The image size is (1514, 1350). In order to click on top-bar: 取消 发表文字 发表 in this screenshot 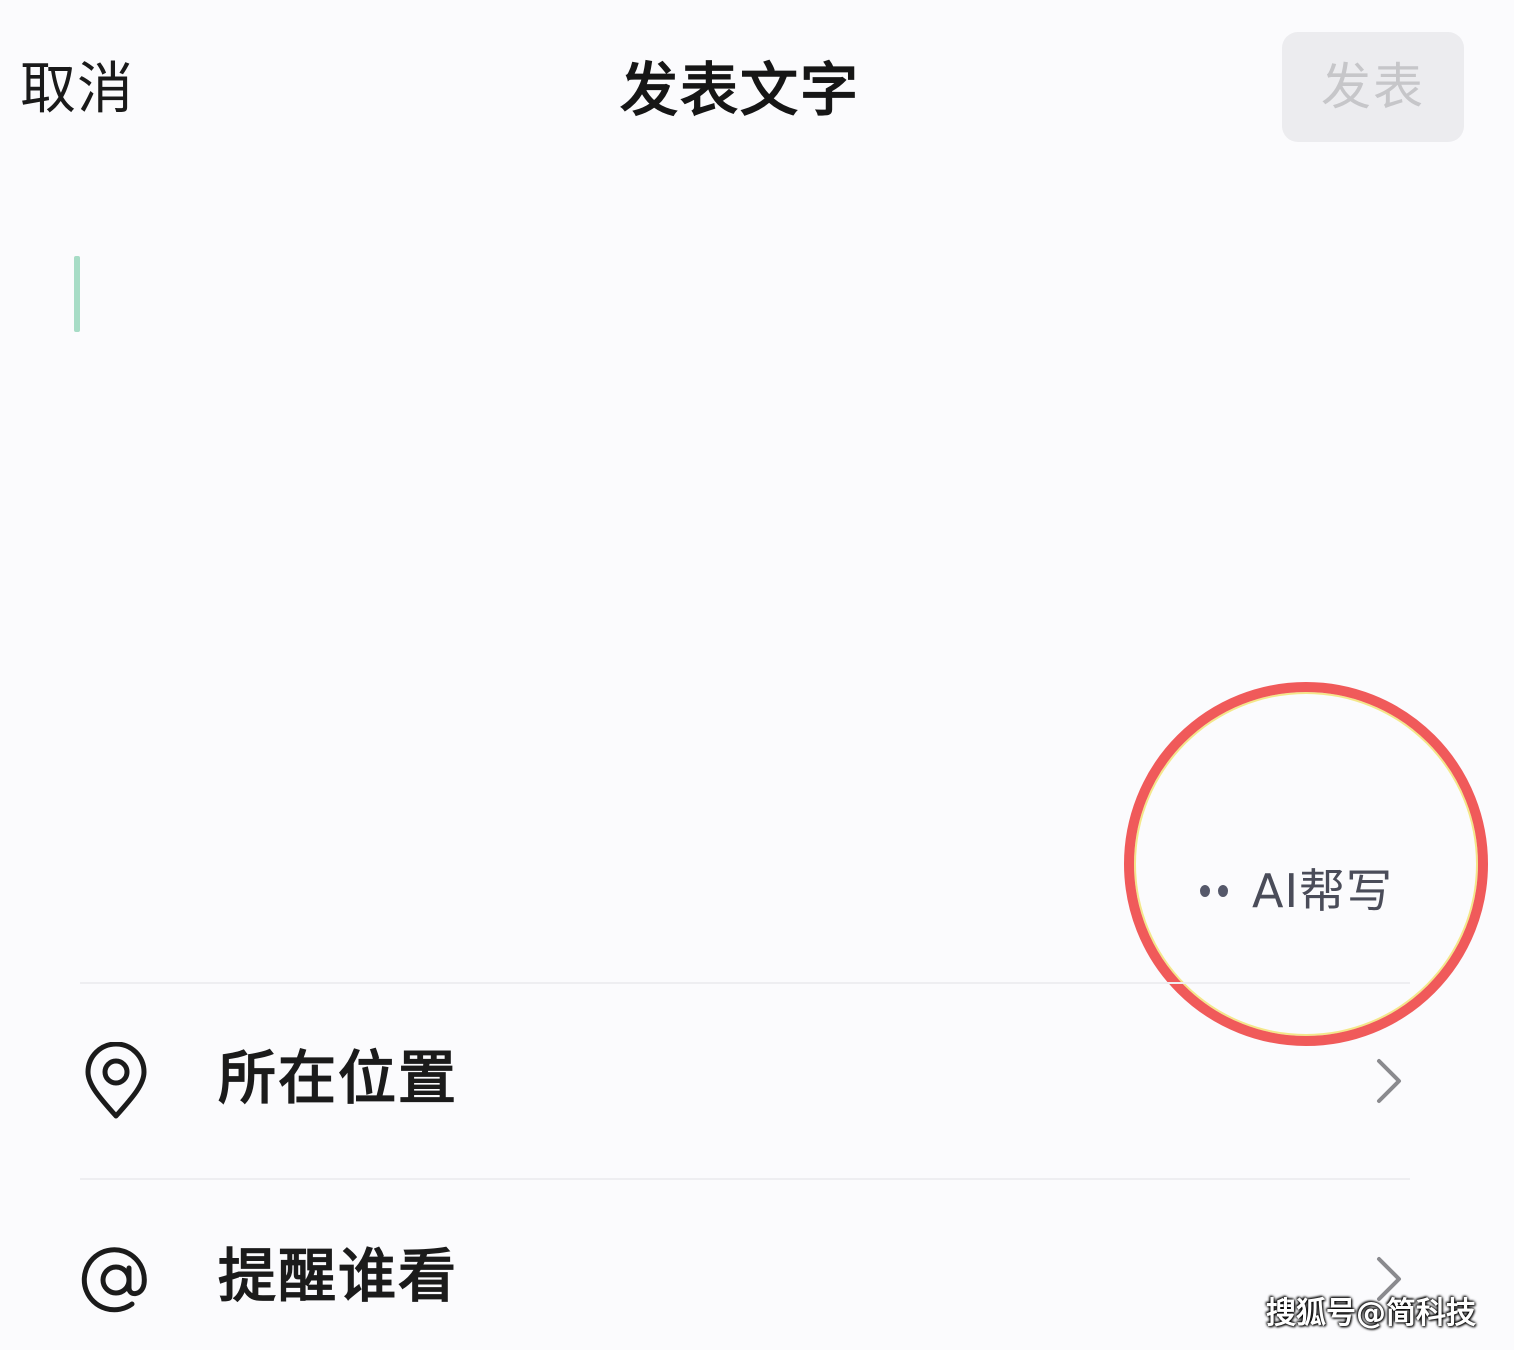, I will do `click(757, 90)`.